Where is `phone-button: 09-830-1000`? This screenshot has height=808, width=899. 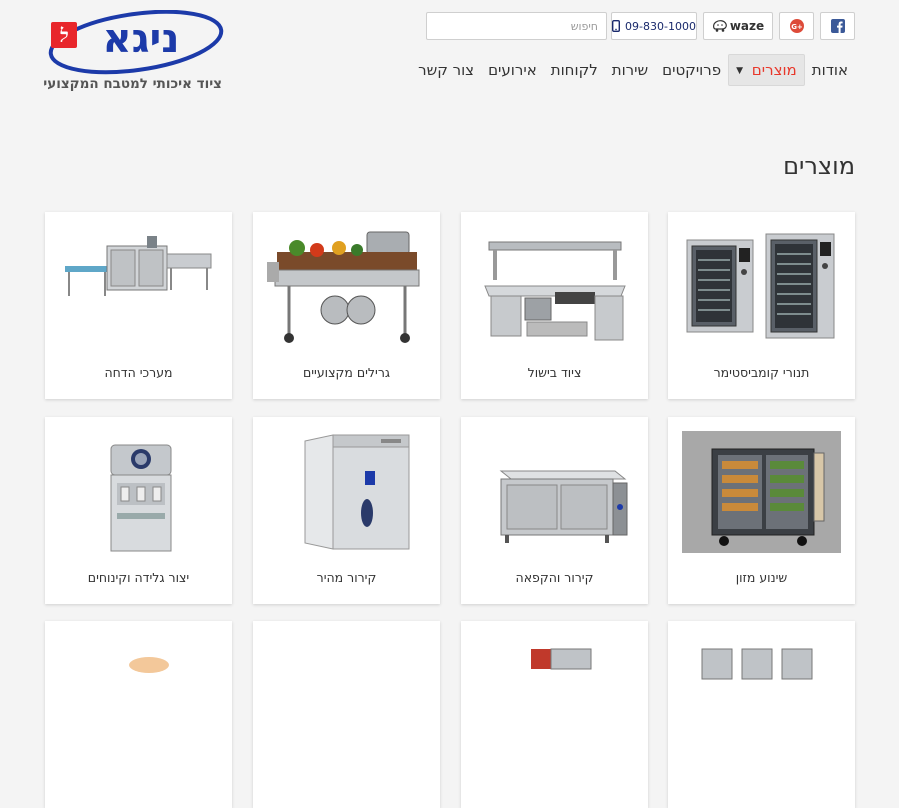
phone-button: 09-830-1000 is located at coordinates (654, 26).